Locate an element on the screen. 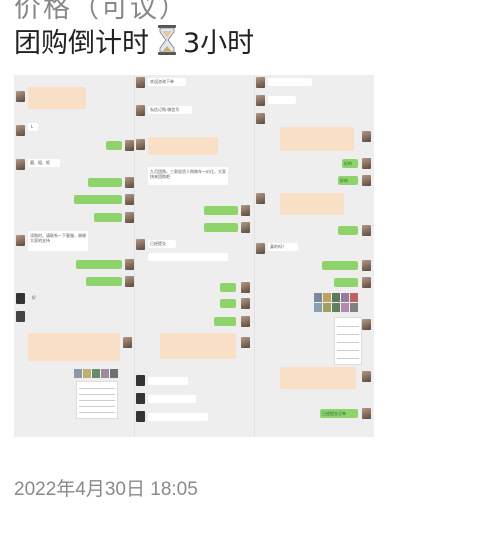 This screenshot has width=480, height=558. message-text: 好 is located at coordinates (34, 297).